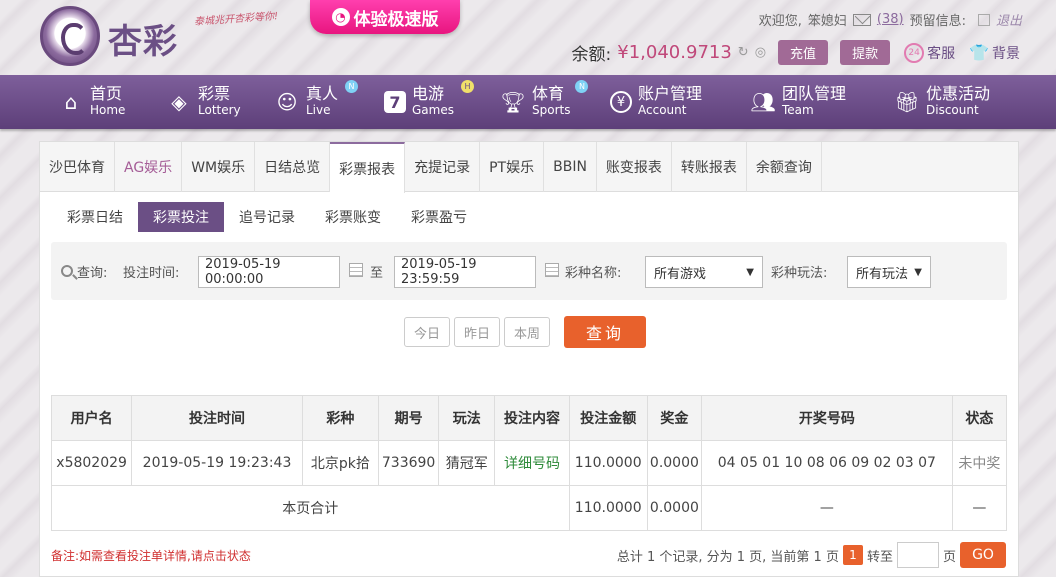 This screenshot has height=577, width=1056. Describe the element at coordinates (92, 102) in the screenshot. I see `nav-home: ⌂ 首页 Home` at that location.